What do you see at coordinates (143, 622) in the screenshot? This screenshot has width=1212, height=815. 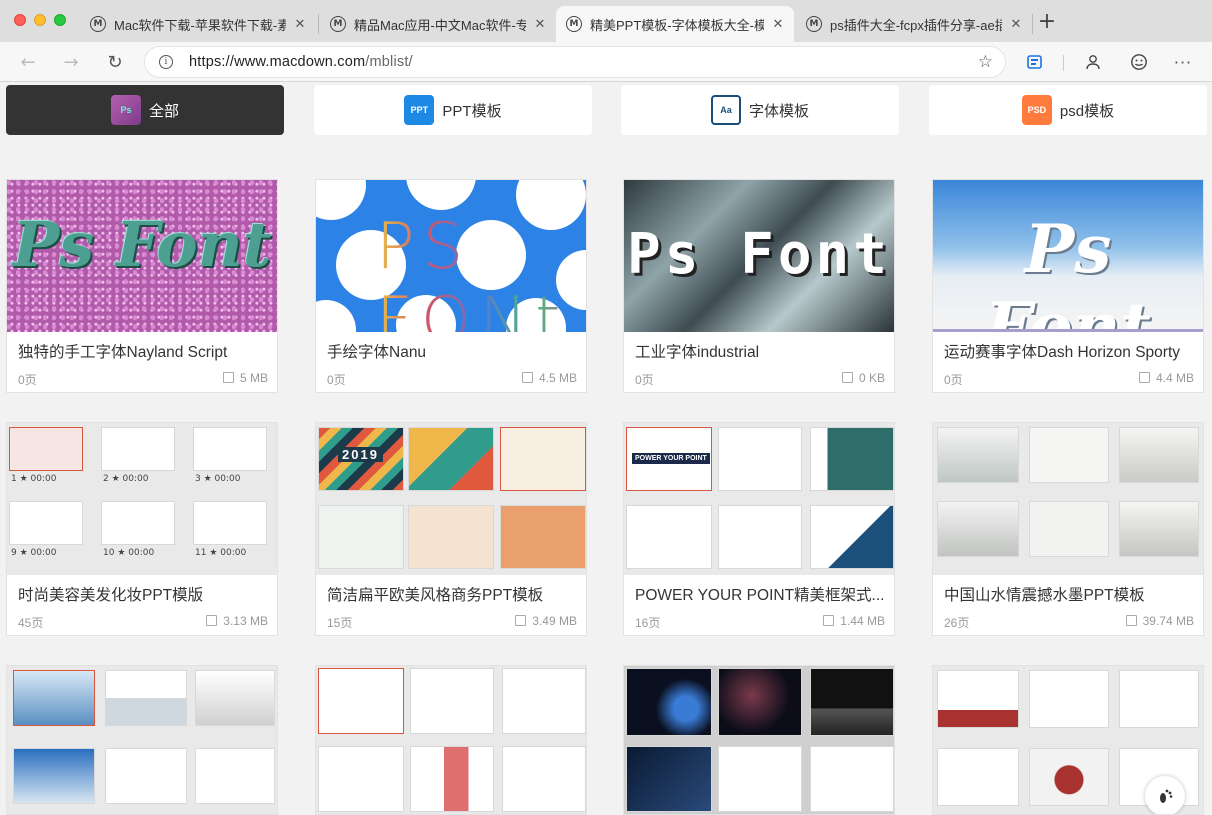 I see `card-meta: 45页 3.13 MB` at bounding box center [143, 622].